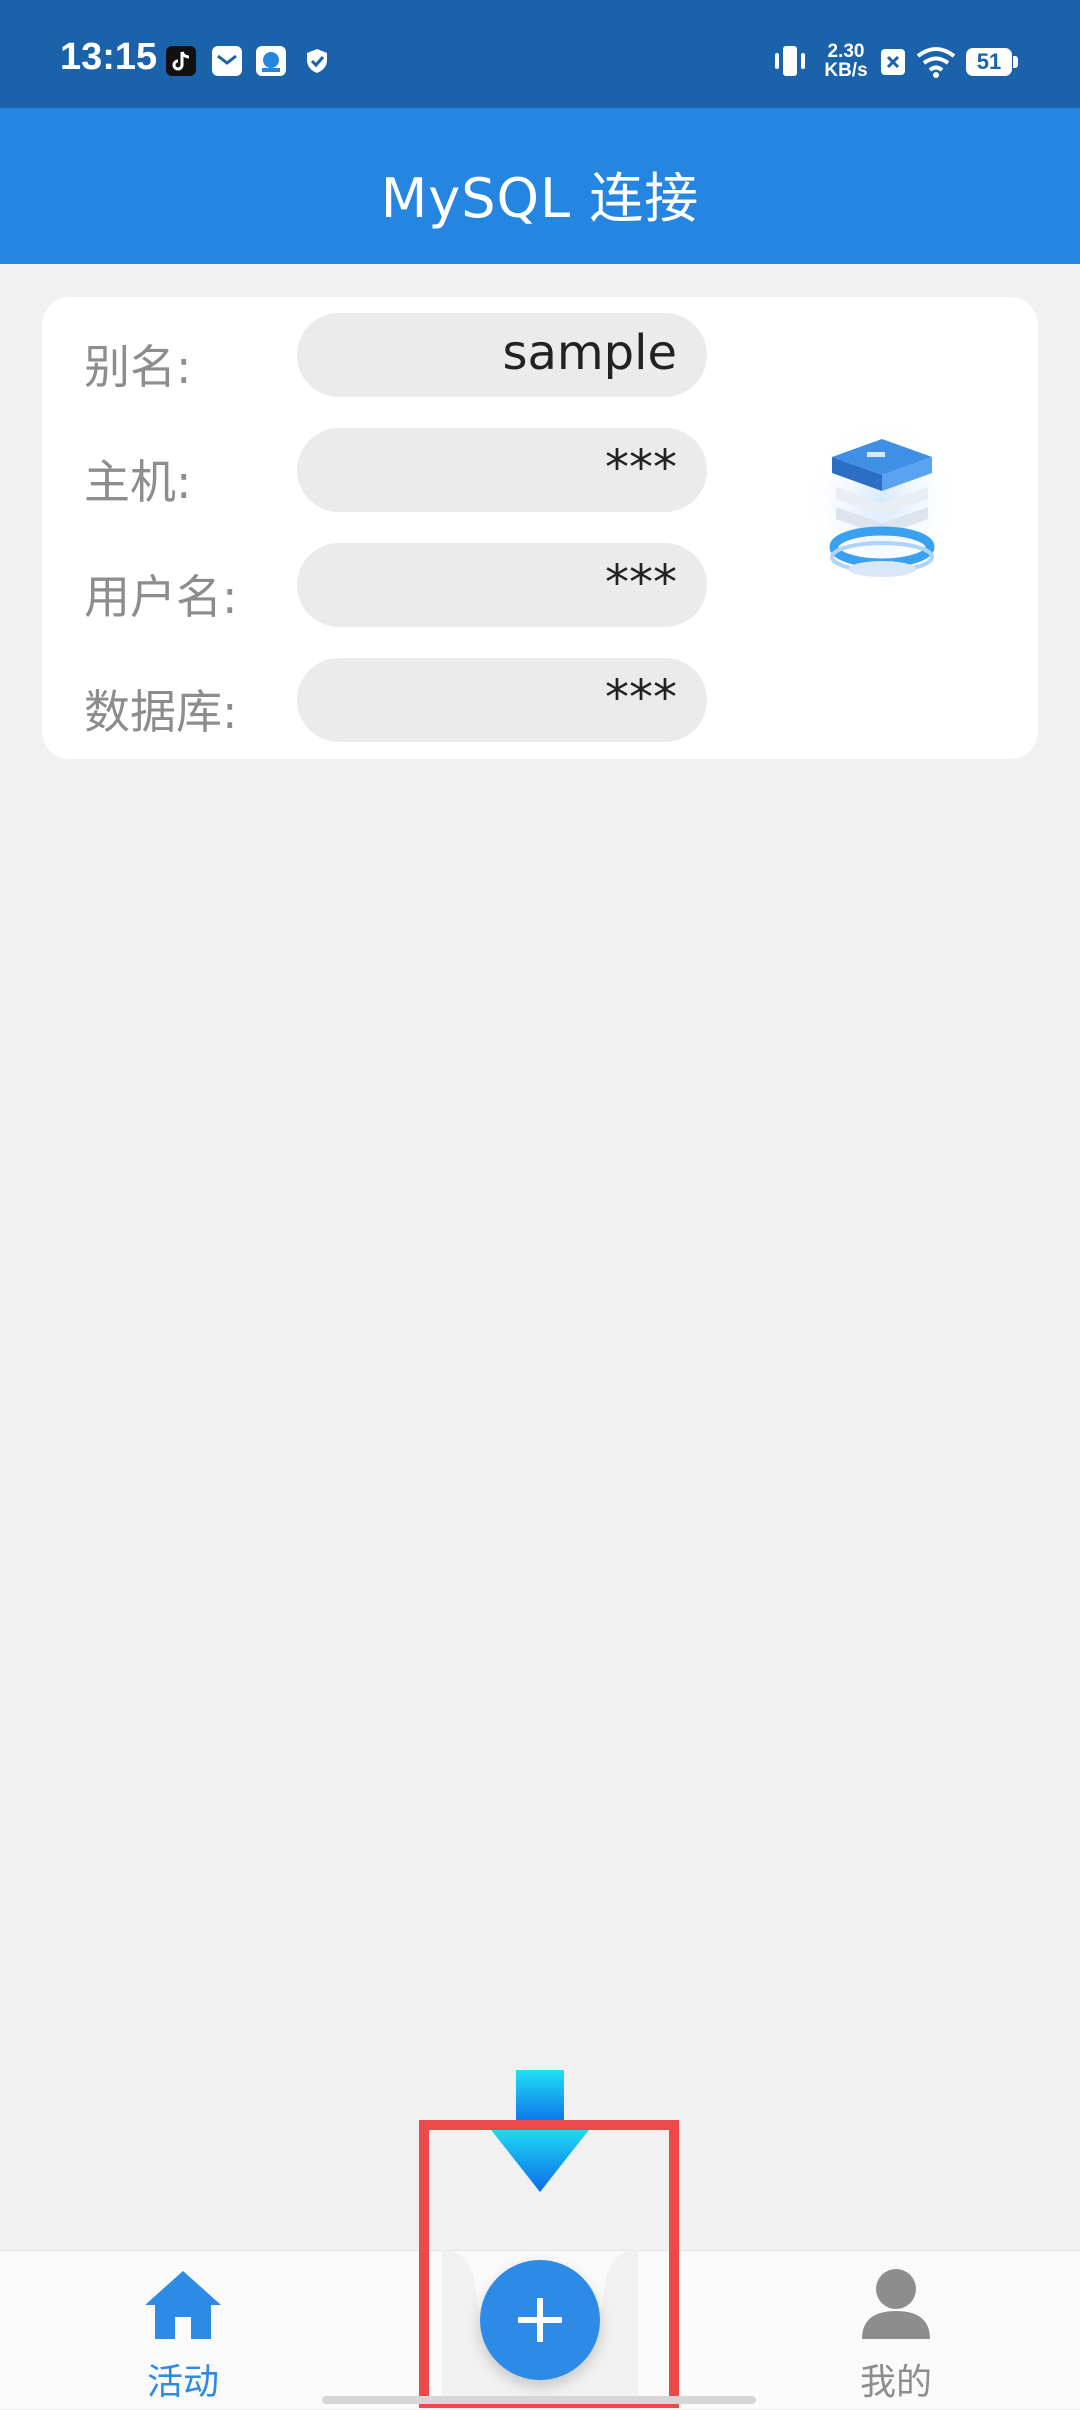  I want to click on alias-value: sample, so click(589, 353).